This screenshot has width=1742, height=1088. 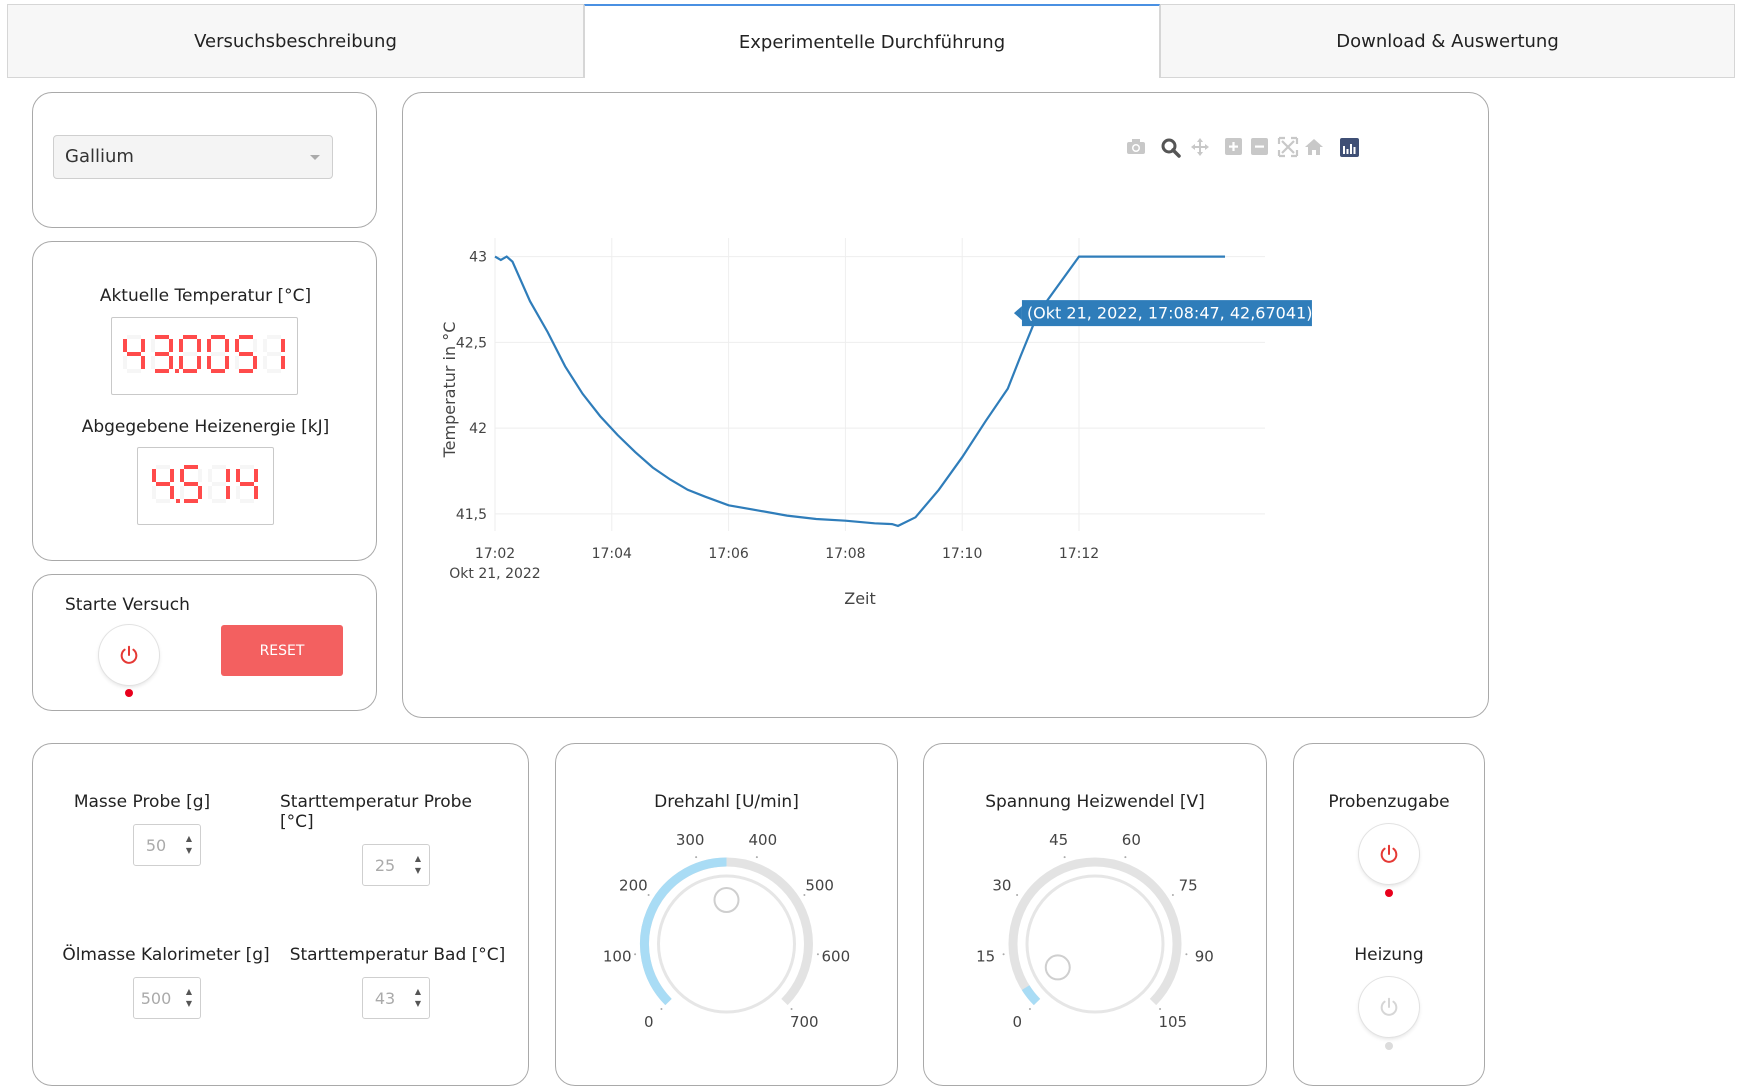 What do you see at coordinates (1200, 147) in the screenshot?
I see `pan-icon` at bounding box center [1200, 147].